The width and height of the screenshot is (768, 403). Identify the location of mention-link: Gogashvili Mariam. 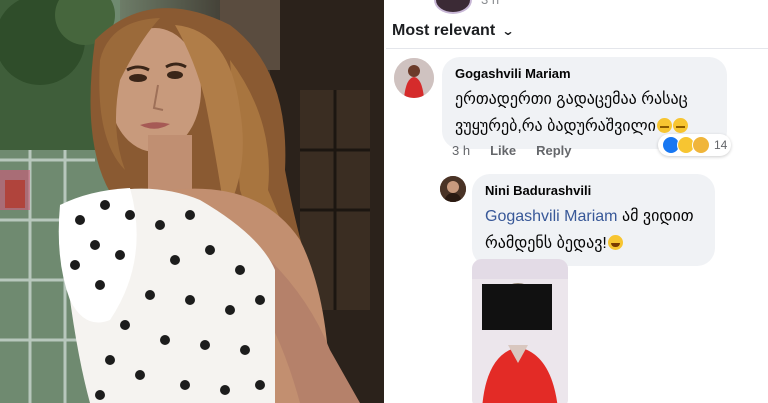
(551, 216).